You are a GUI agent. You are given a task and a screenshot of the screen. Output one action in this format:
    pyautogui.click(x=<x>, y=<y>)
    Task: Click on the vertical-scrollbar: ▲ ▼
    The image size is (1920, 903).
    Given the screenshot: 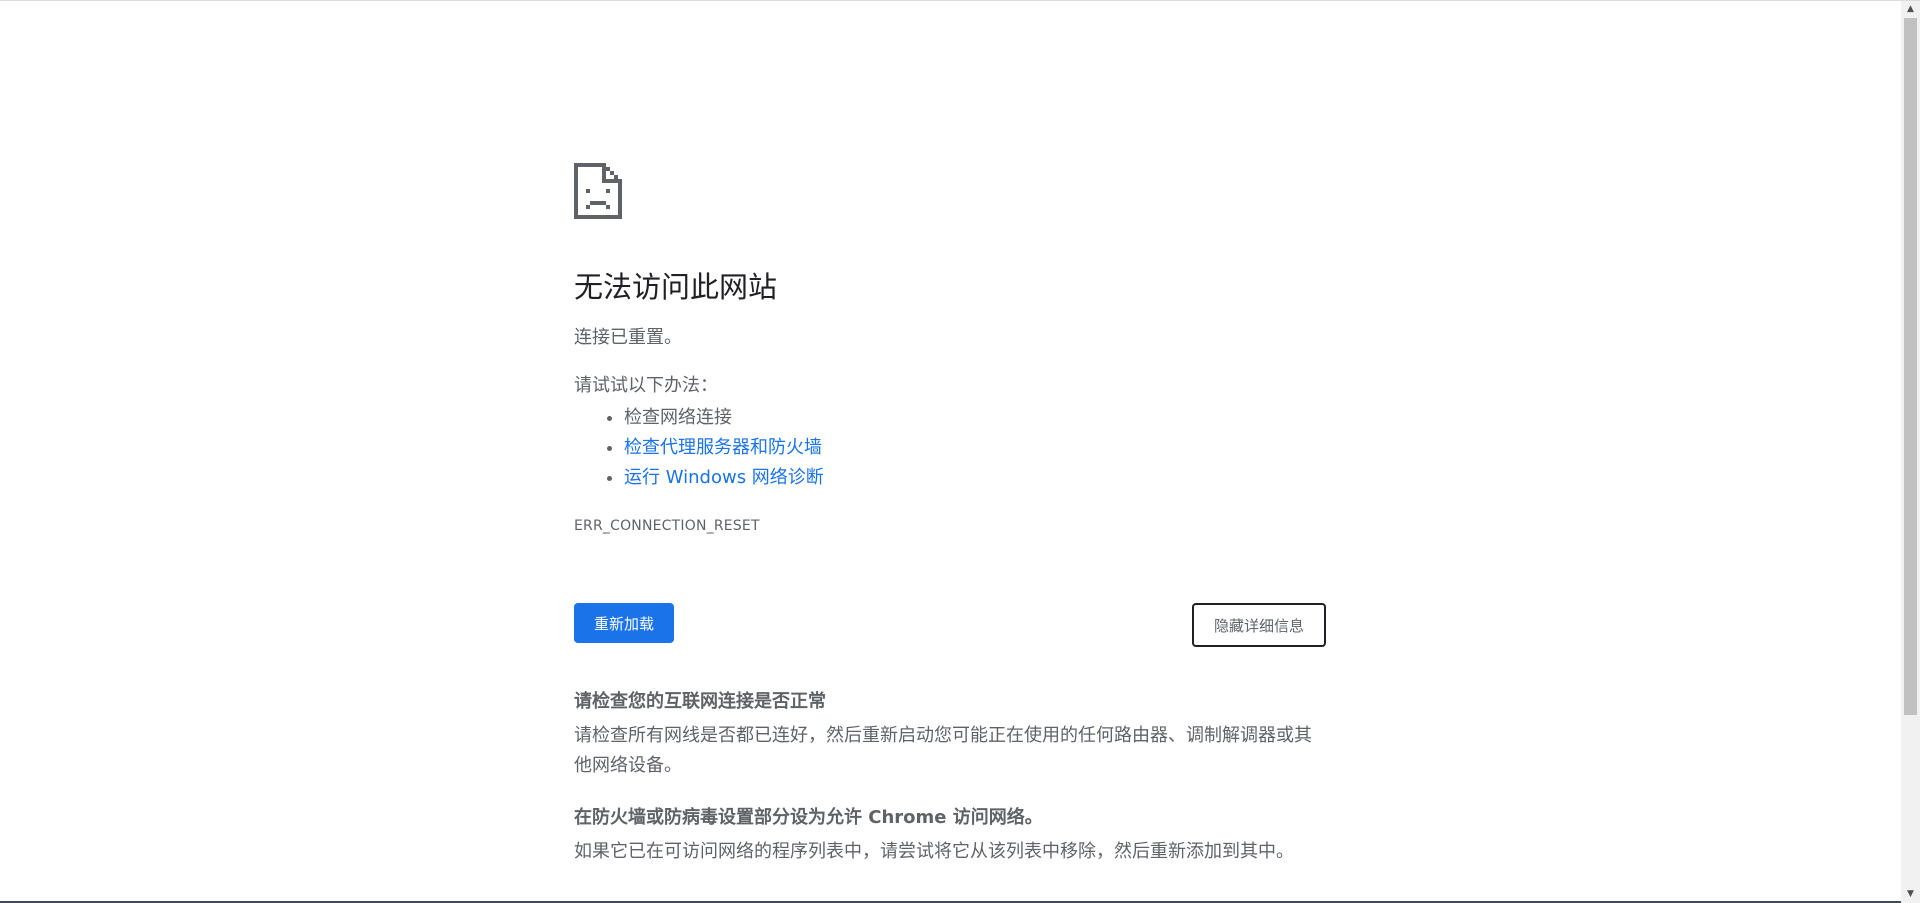 What is the action you would take?
    pyautogui.click(x=1910, y=452)
    